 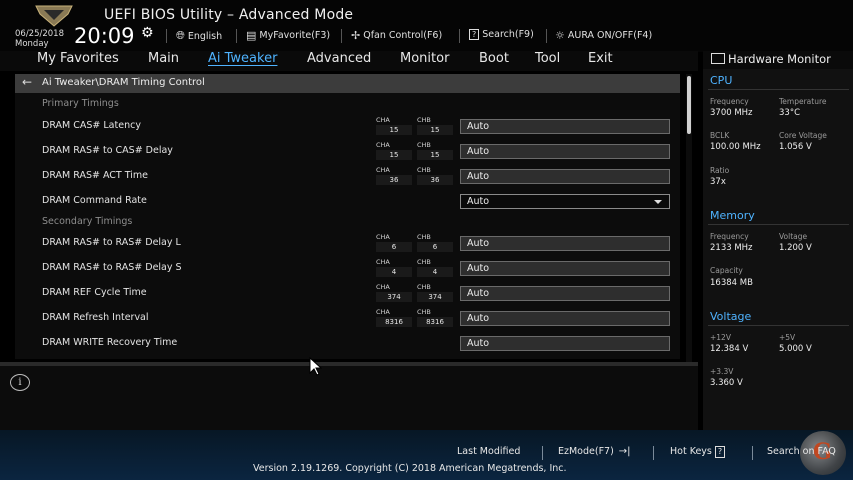 What do you see at coordinates (565, 293) in the screenshot?
I see `ref-cycle-time-input: Auto` at bounding box center [565, 293].